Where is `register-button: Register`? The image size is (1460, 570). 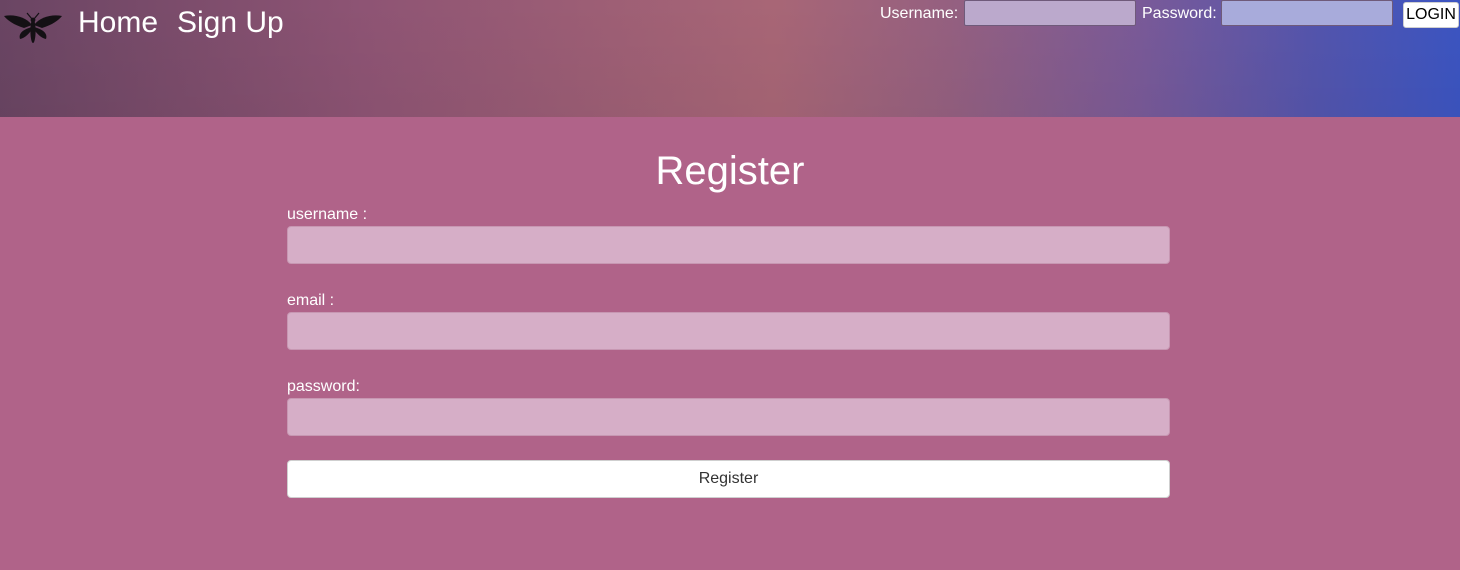 register-button: Register is located at coordinates (728, 479).